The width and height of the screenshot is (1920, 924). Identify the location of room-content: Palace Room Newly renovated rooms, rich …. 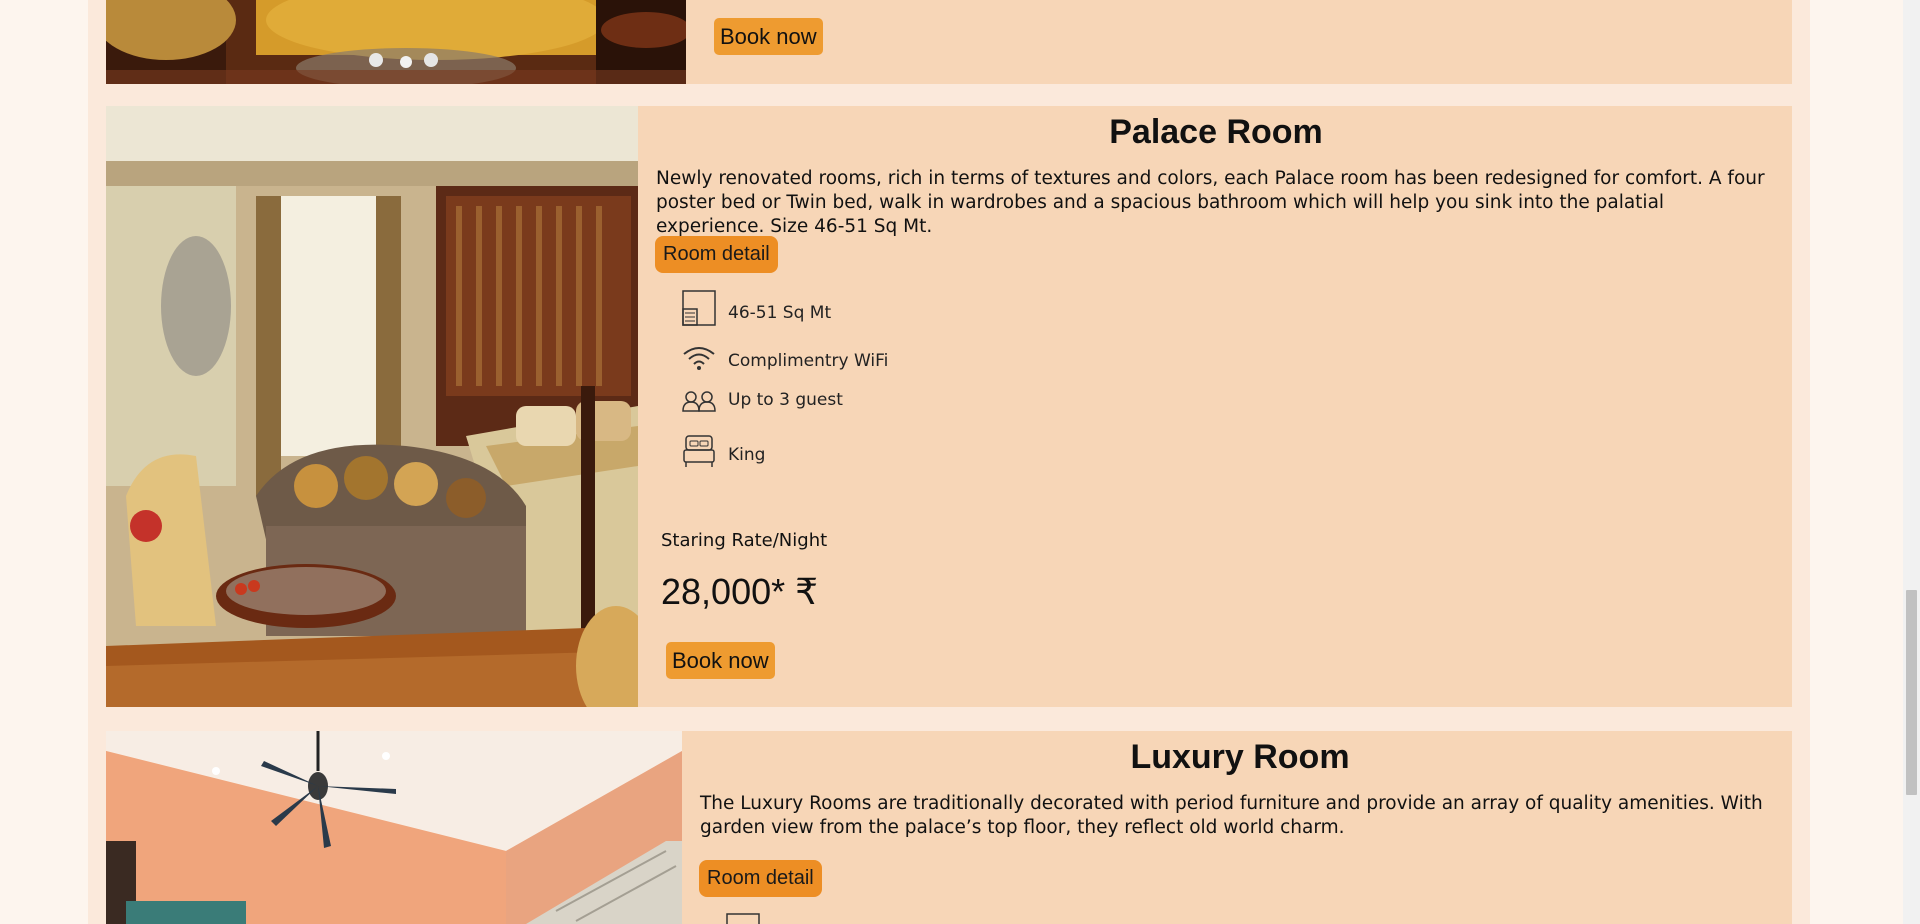
(1216, 172).